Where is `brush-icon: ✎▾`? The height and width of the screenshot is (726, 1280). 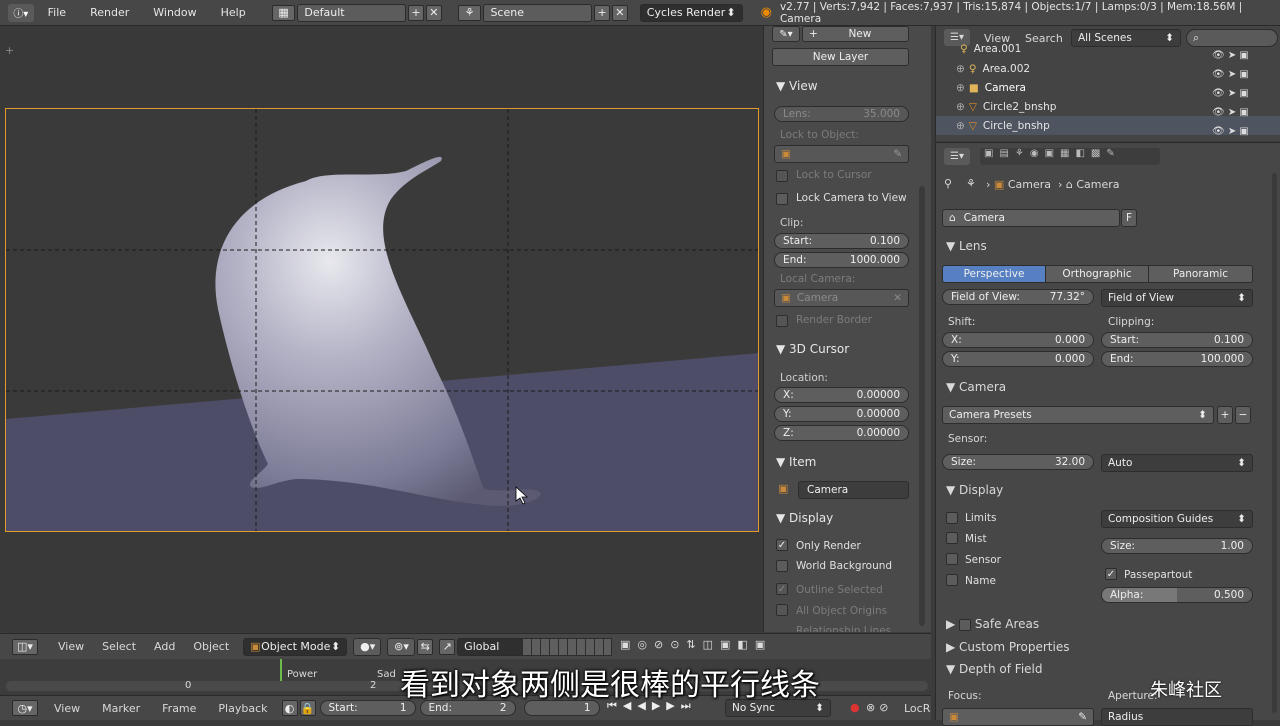 brush-icon: ✎▾ is located at coordinates (786, 34).